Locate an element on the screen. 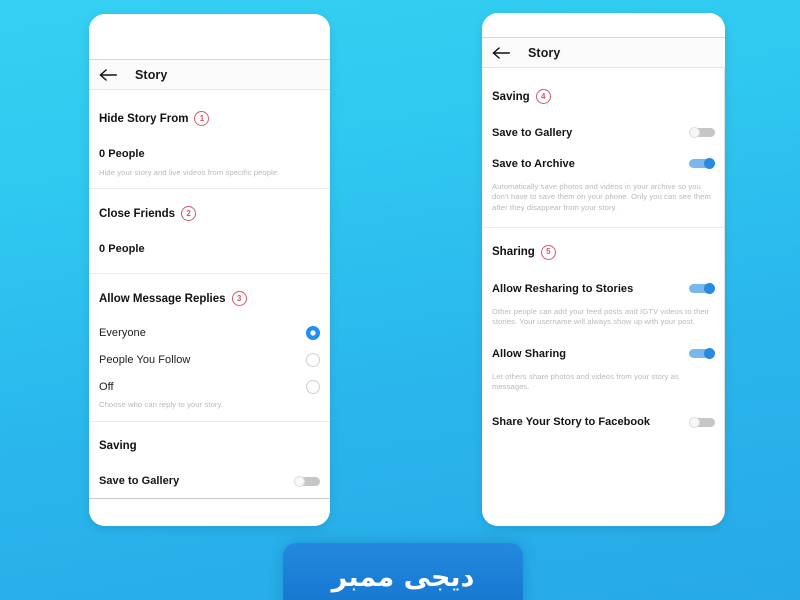  row-hide-story-from-value: 0 People is located at coordinates (209, 153).